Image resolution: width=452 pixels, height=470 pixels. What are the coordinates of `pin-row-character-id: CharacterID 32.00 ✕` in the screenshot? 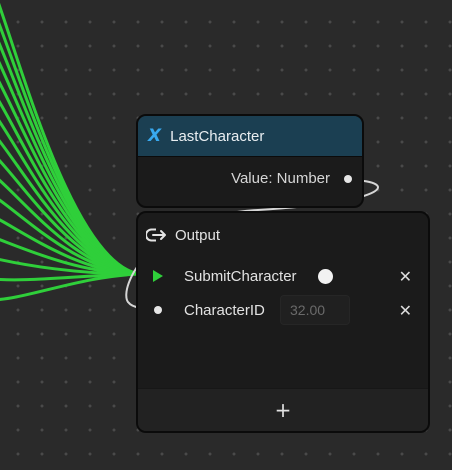 It's located at (283, 310).